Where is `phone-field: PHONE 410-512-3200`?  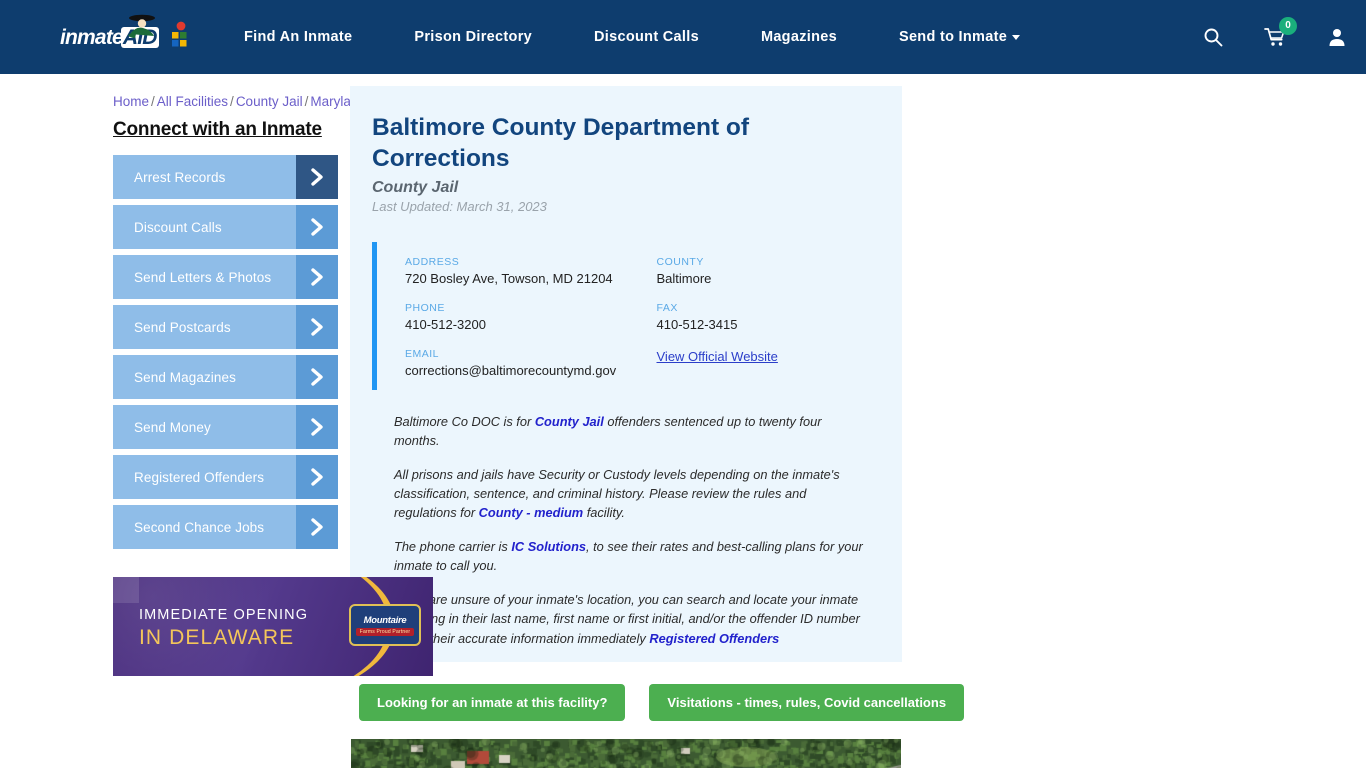 phone-field: PHONE 410-512-3200 is located at coordinates (522, 317).